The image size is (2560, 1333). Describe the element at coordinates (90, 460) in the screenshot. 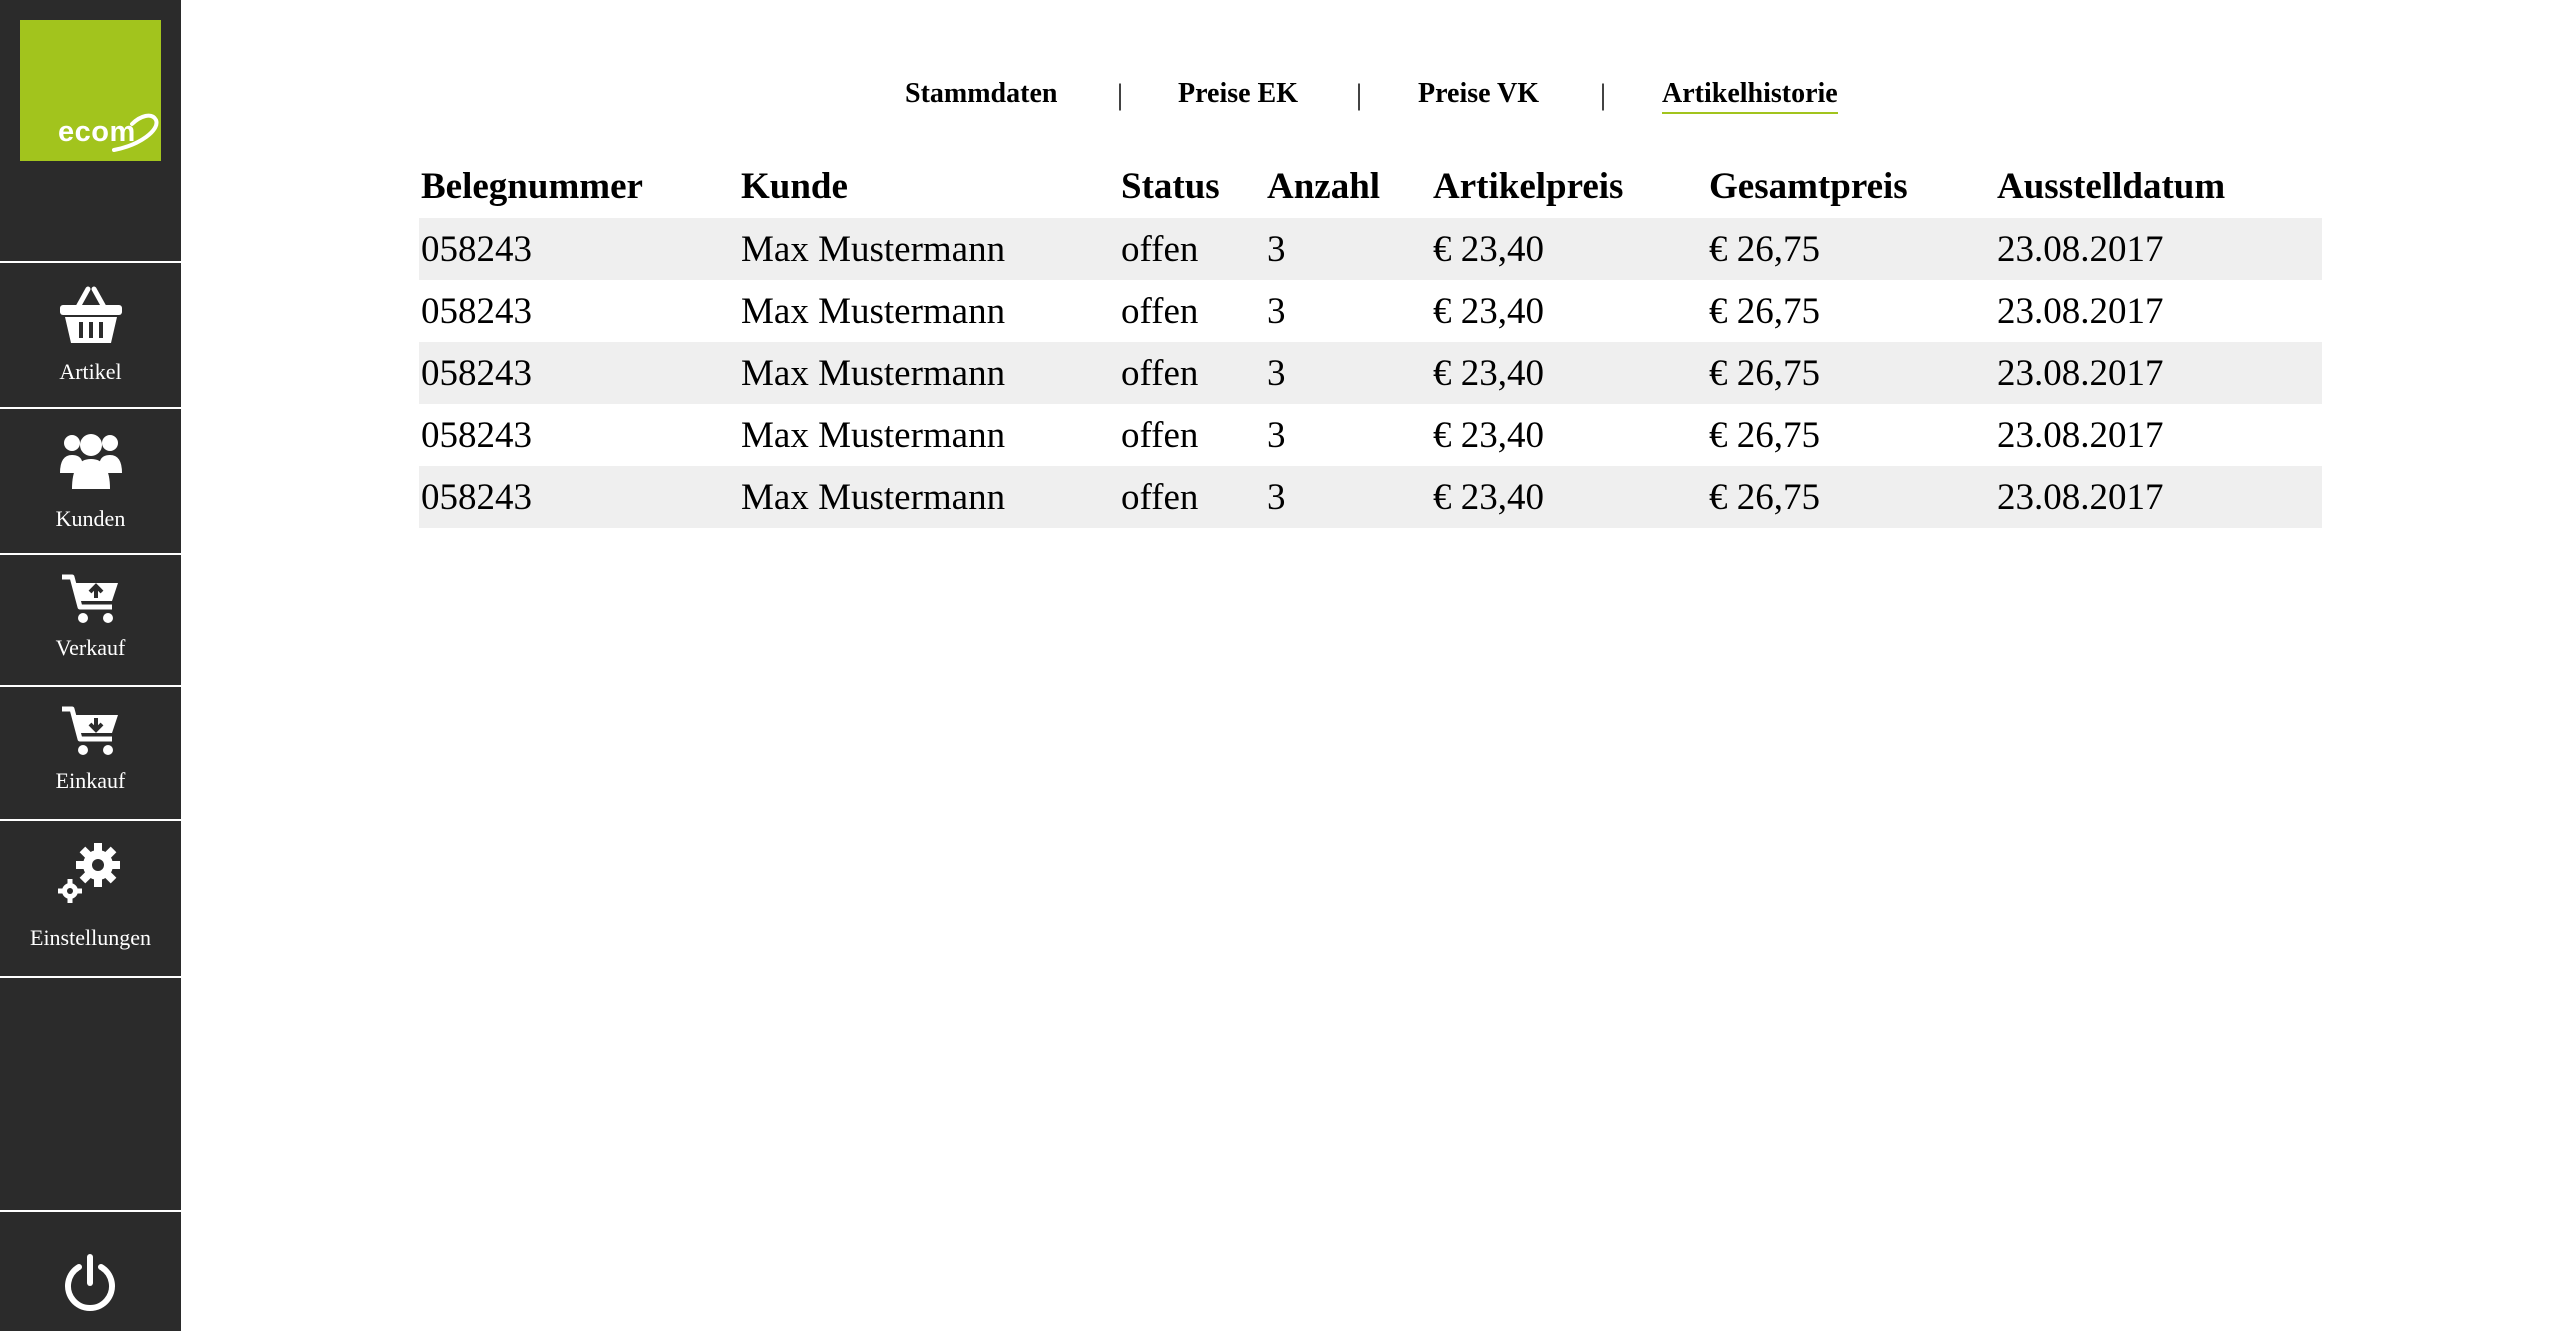

I see `users-icon` at that location.